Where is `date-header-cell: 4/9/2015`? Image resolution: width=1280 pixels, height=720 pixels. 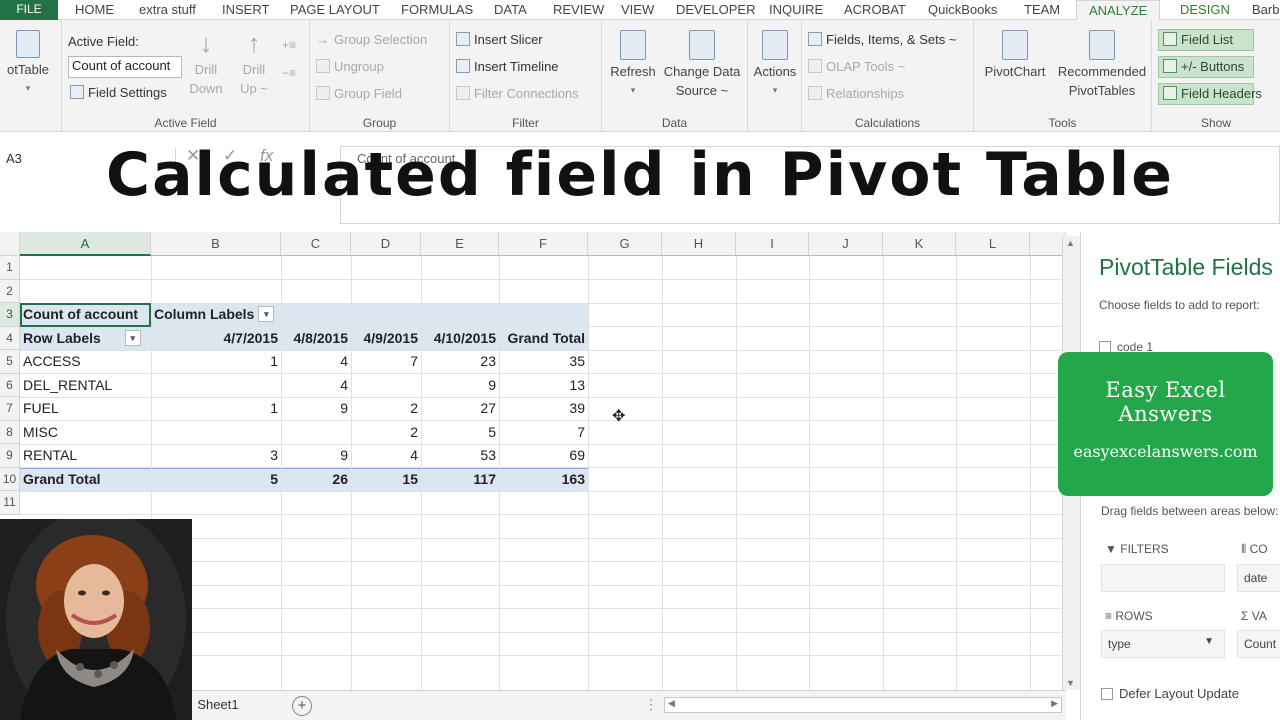 date-header-cell: 4/9/2015 is located at coordinates (386, 339).